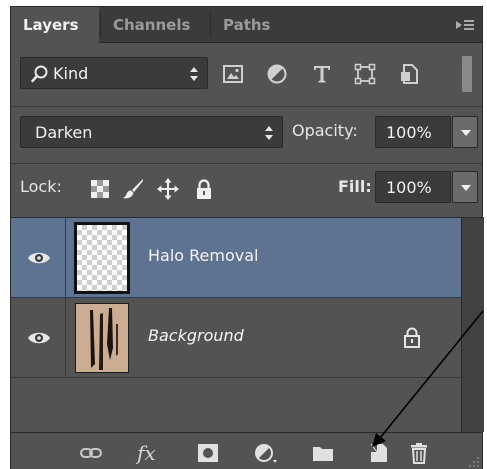 The image size is (487, 469). What do you see at coordinates (472, 324) in the screenshot?
I see `layers-scrollbar` at bounding box center [472, 324].